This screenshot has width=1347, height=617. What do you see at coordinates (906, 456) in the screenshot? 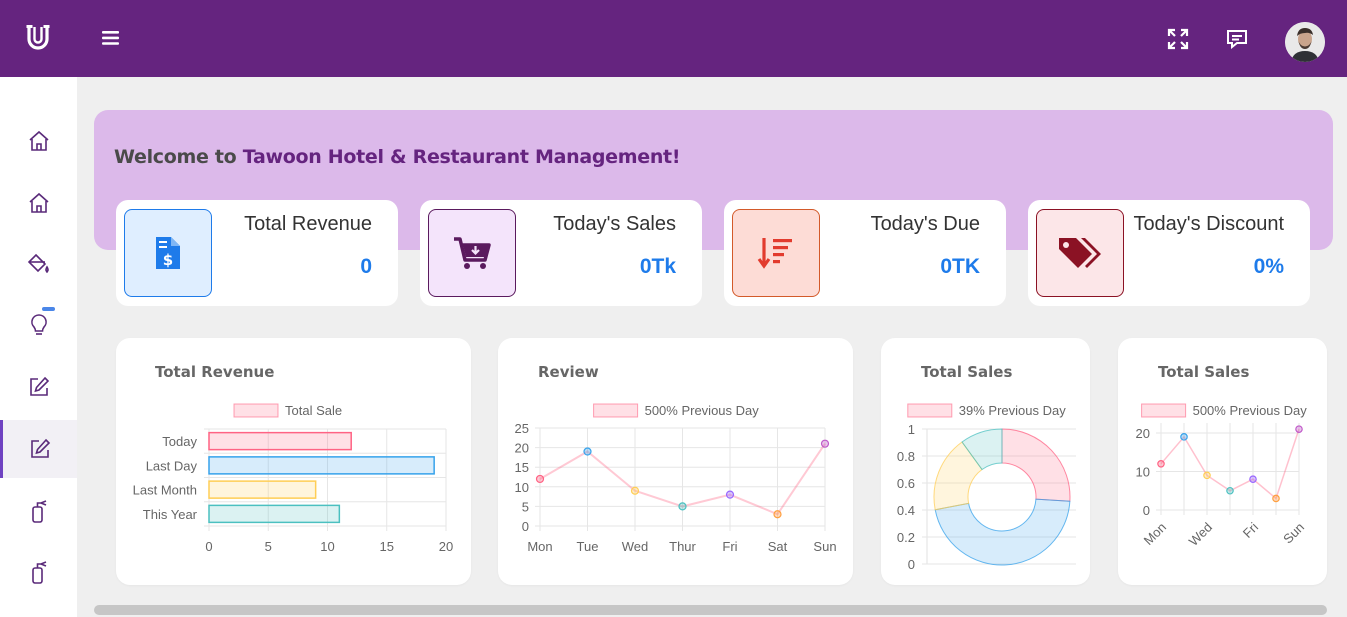
I see `y-tick-label: 0.8` at bounding box center [906, 456].